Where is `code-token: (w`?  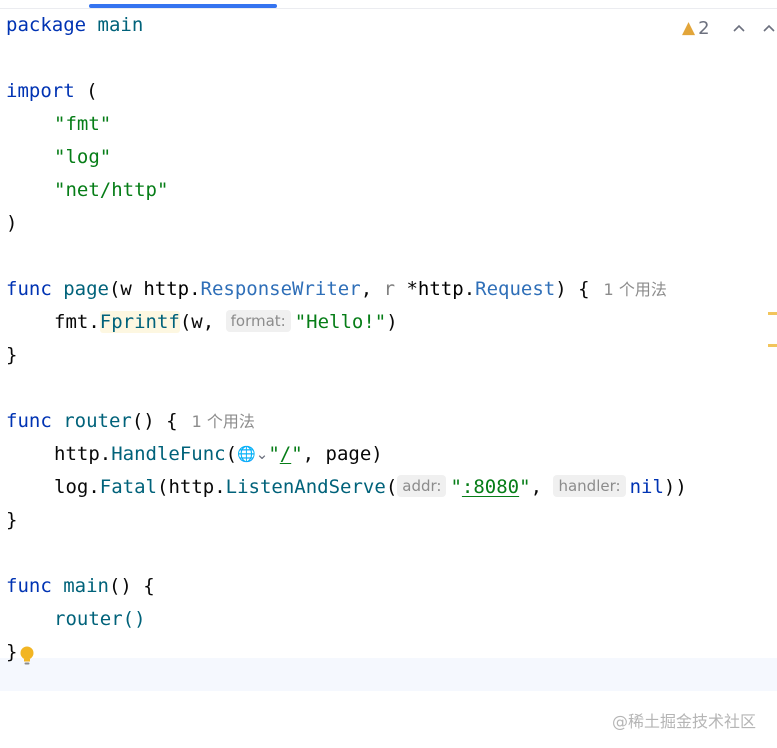 code-token: (w is located at coordinates (126, 289).